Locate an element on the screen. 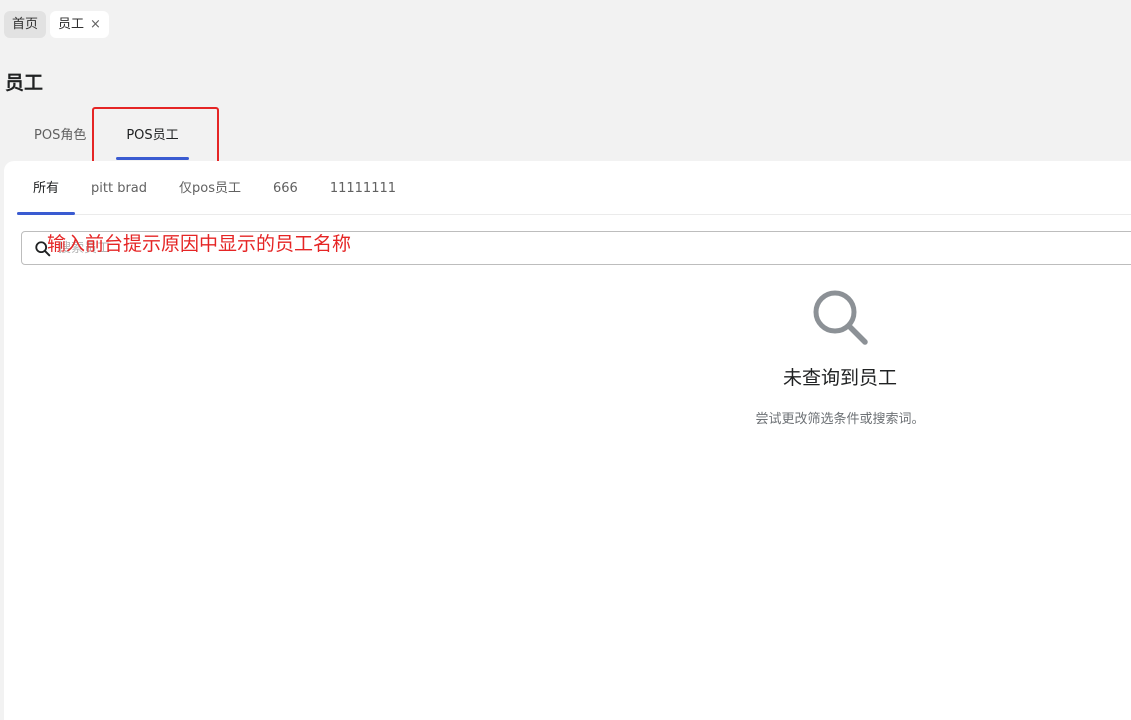  tab-pos-employees: POS员工 is located at coordinates (152, 139).